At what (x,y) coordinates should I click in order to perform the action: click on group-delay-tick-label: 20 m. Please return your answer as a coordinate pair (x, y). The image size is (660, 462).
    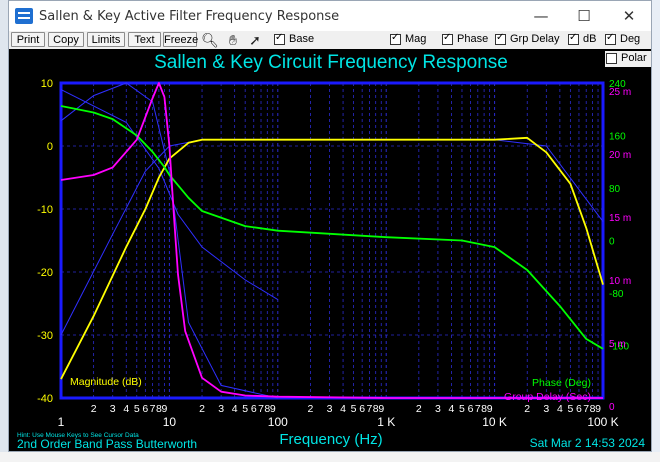
    Looking at the image, I should click on (620, 155).